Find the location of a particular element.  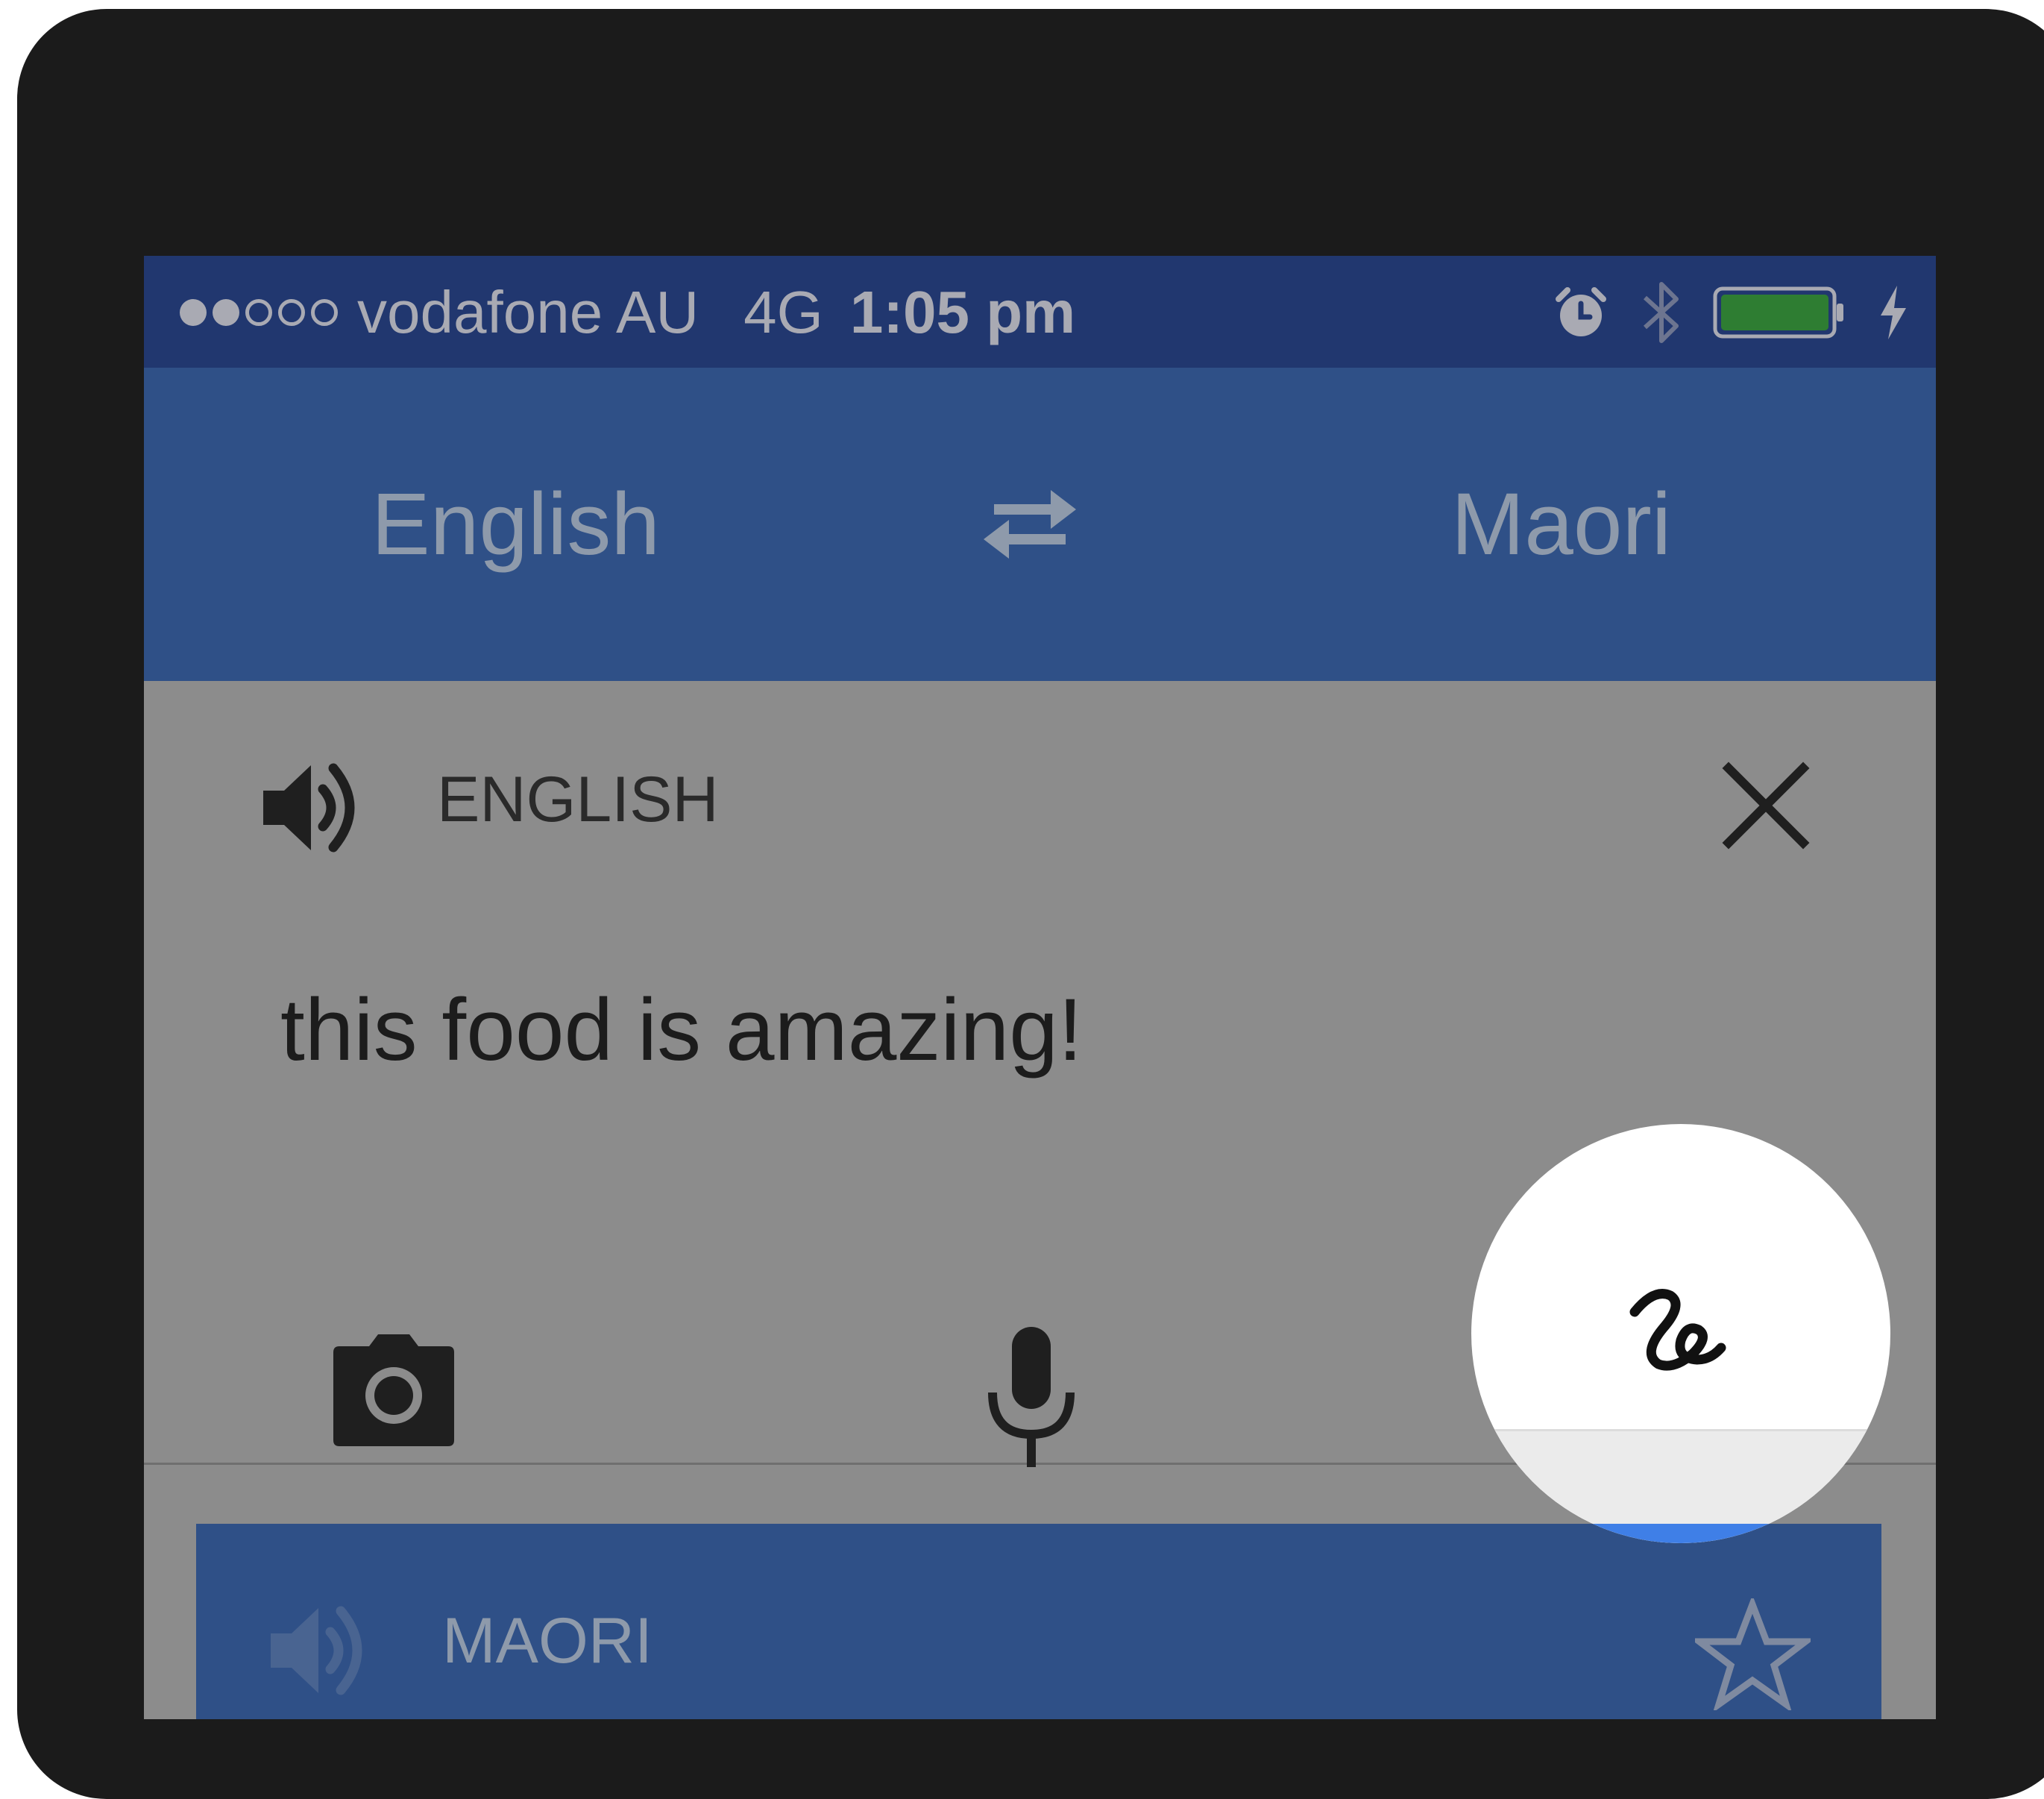

status-right-group is located at coordinates (1730, 312).